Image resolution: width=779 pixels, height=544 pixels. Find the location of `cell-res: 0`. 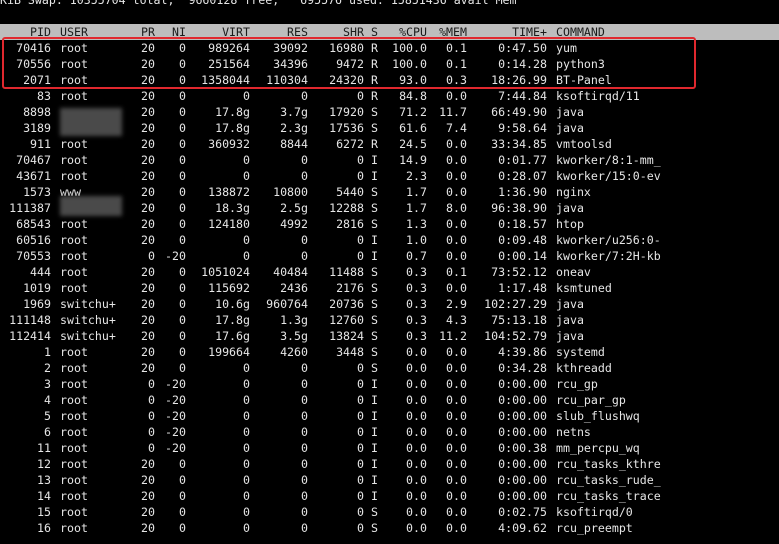

cell-res: 0 is located at coordinates (304, 464).